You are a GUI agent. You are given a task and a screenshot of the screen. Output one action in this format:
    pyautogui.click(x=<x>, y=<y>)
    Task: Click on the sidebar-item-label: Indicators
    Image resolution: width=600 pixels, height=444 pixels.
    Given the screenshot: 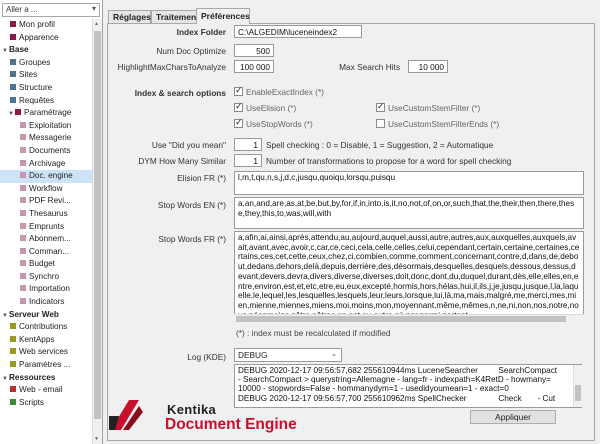 What is the action you would take?
    pyautogui.click(x=47, y=302)
    